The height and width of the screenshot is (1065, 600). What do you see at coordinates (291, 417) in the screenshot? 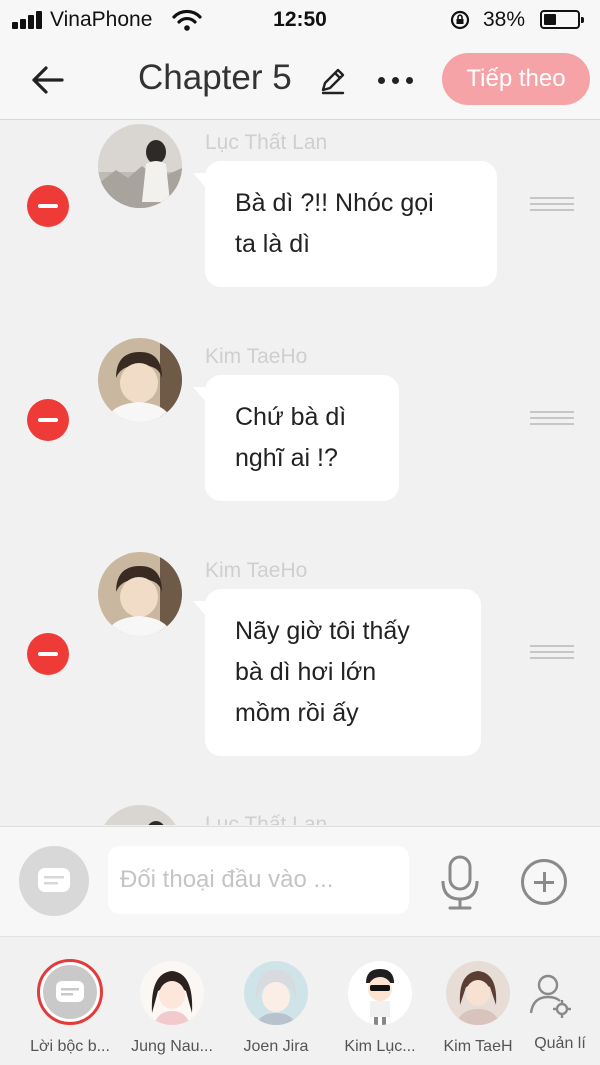
I see `message-line: Chứ bà dì` at bounding box center [291, 417].